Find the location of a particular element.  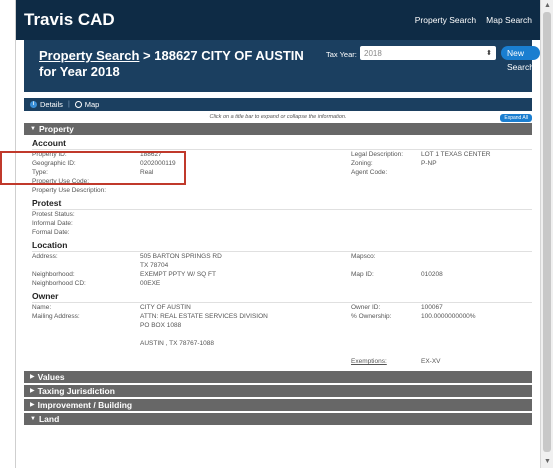

field-label: Property Use Description: is located at coordinates (69, 190).